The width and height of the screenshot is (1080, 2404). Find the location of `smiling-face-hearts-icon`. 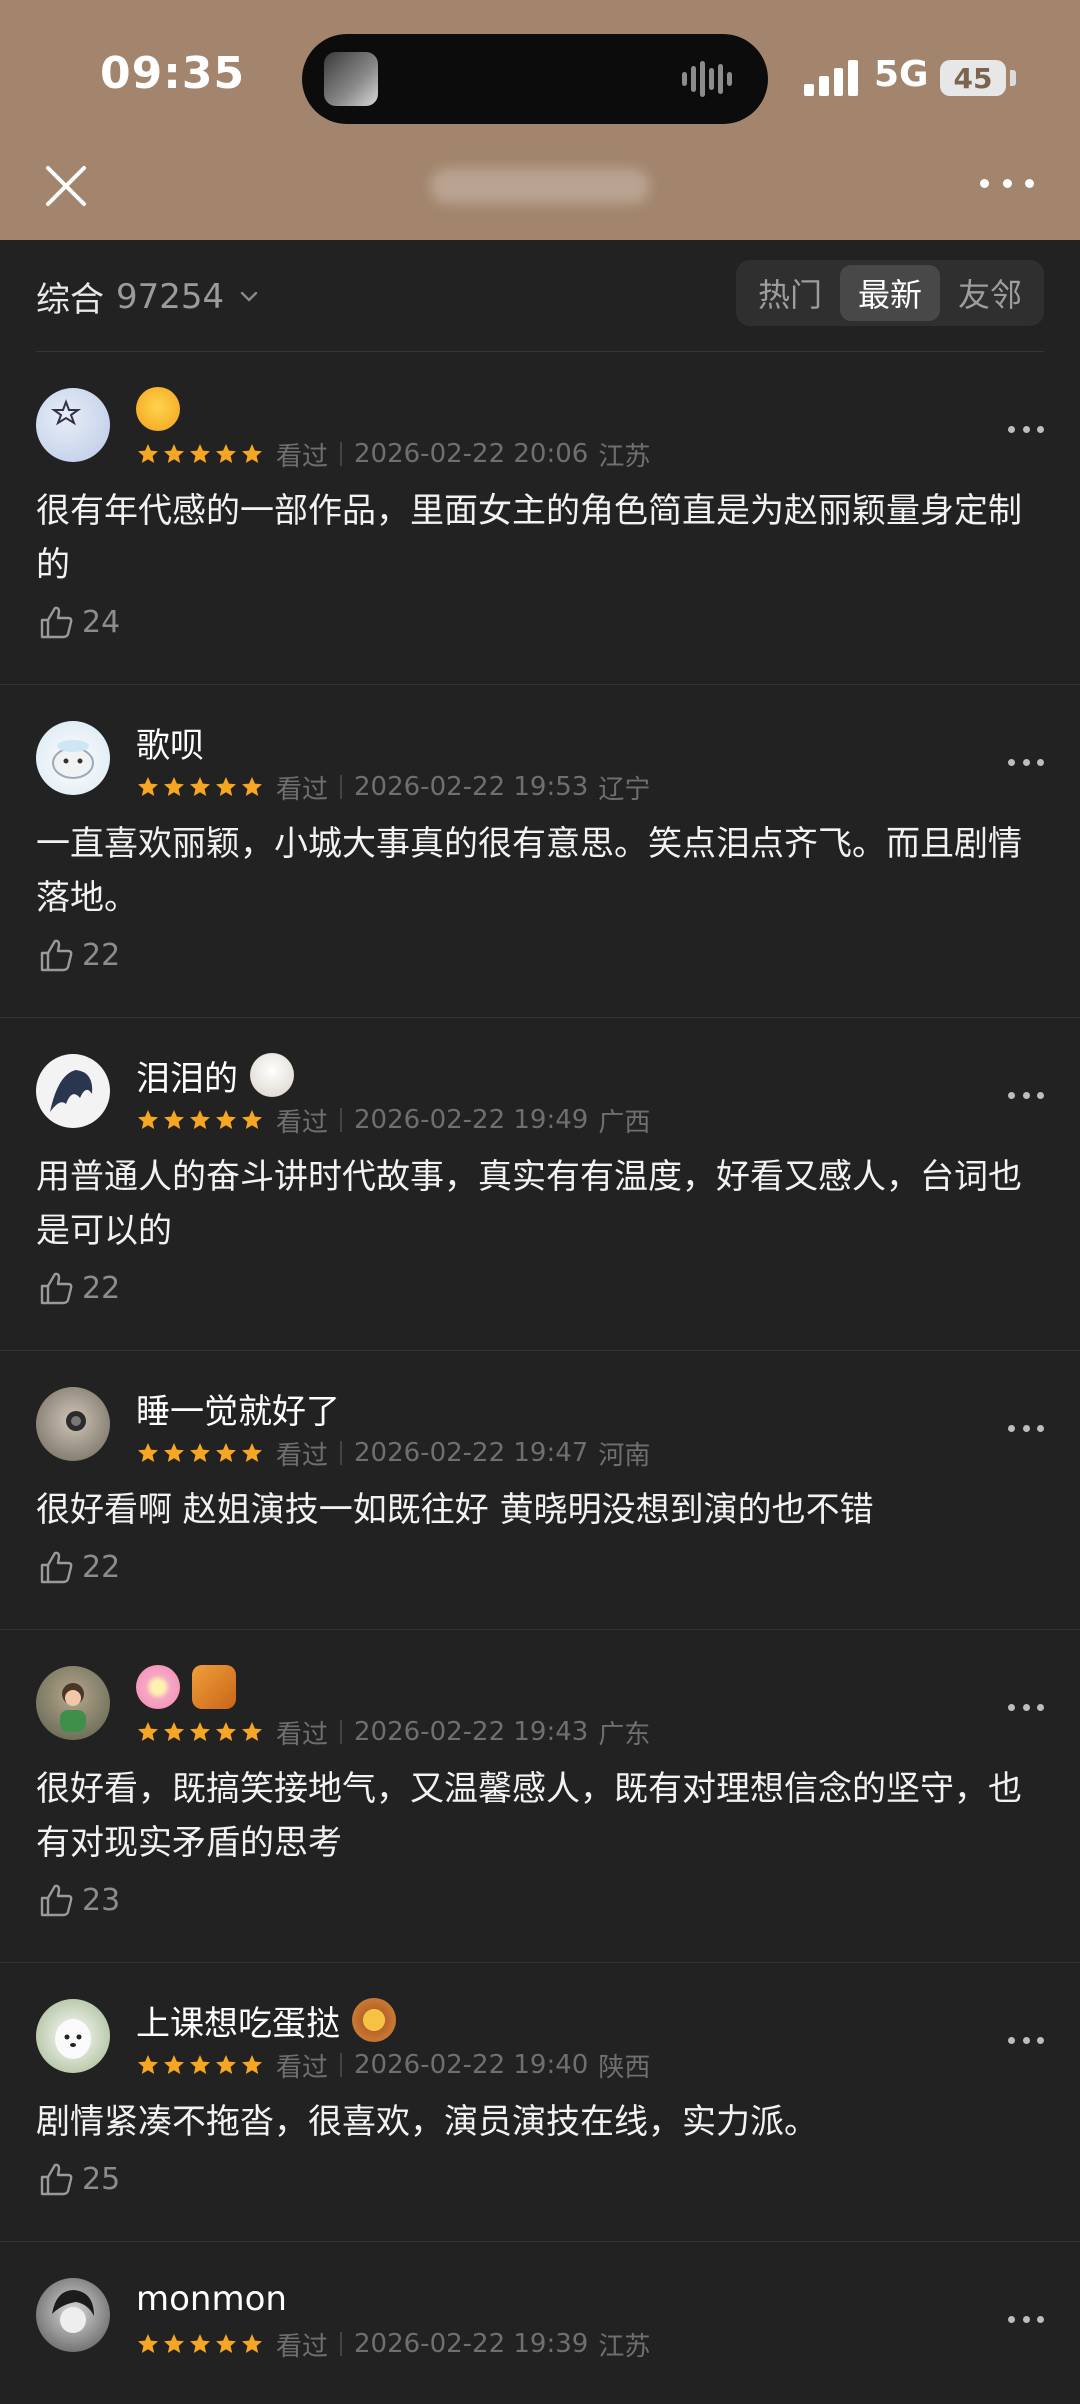

smiling-face-hearts-icon is located at coordinates (158, 409).